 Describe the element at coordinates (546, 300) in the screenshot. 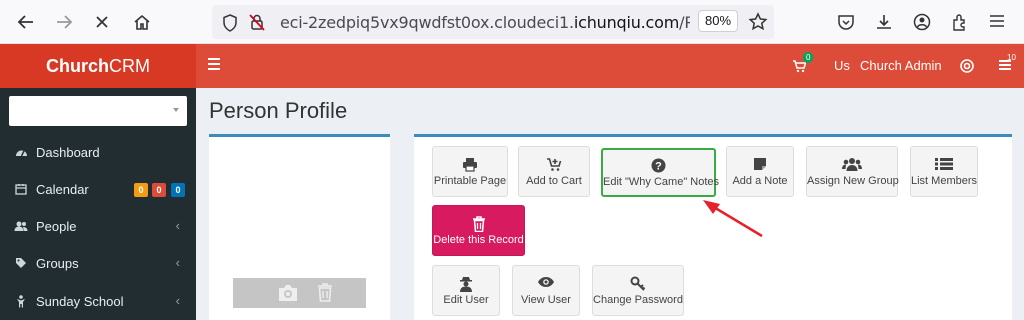

I see `button-label: View User` at that location.